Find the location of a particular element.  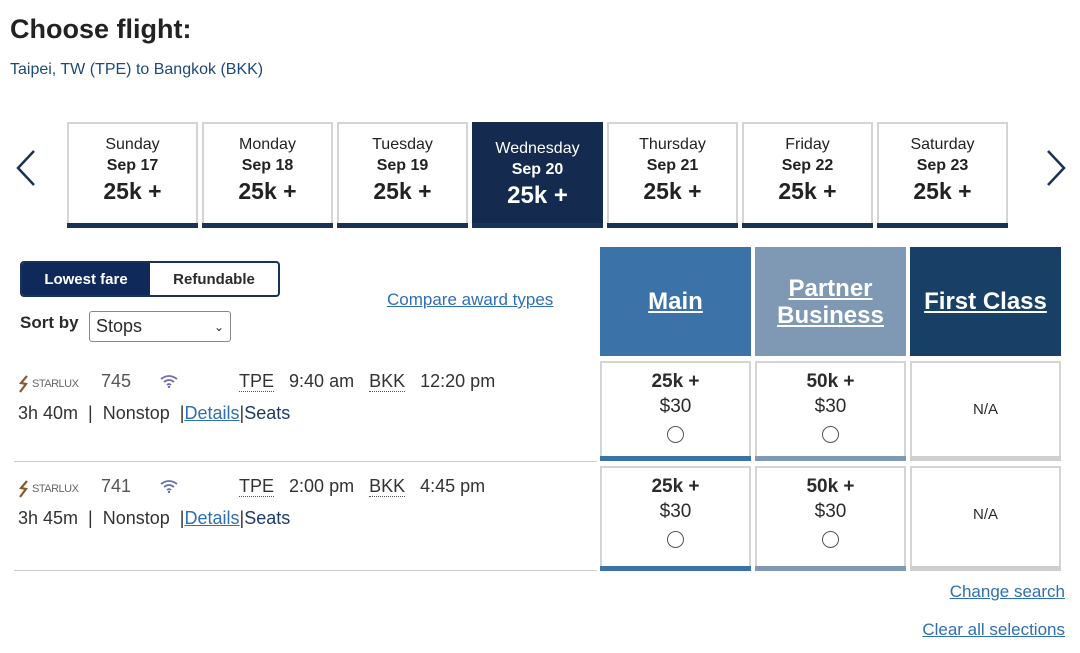

refundable-toggle: Refundable is located at coordinates (214, 279).